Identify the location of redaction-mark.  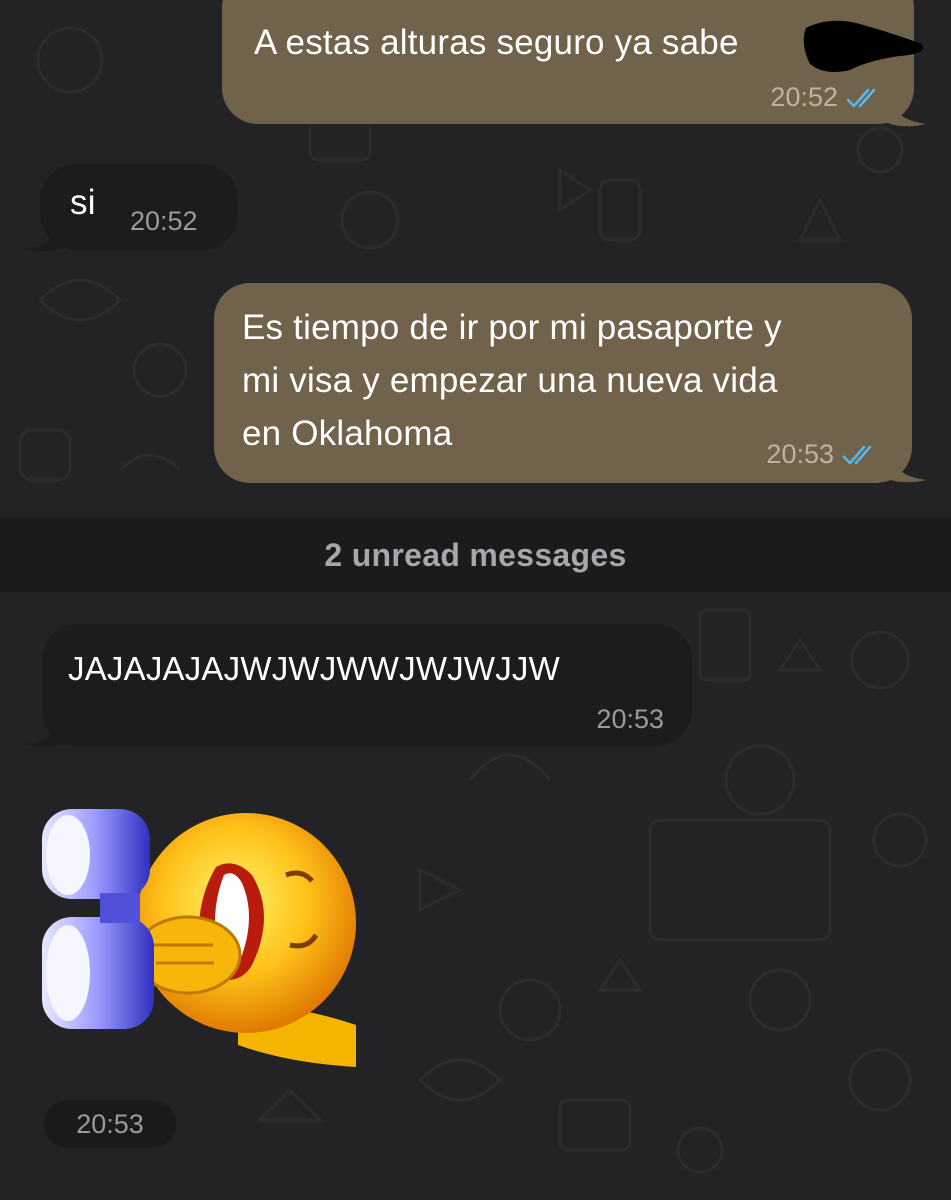
(863, 46).